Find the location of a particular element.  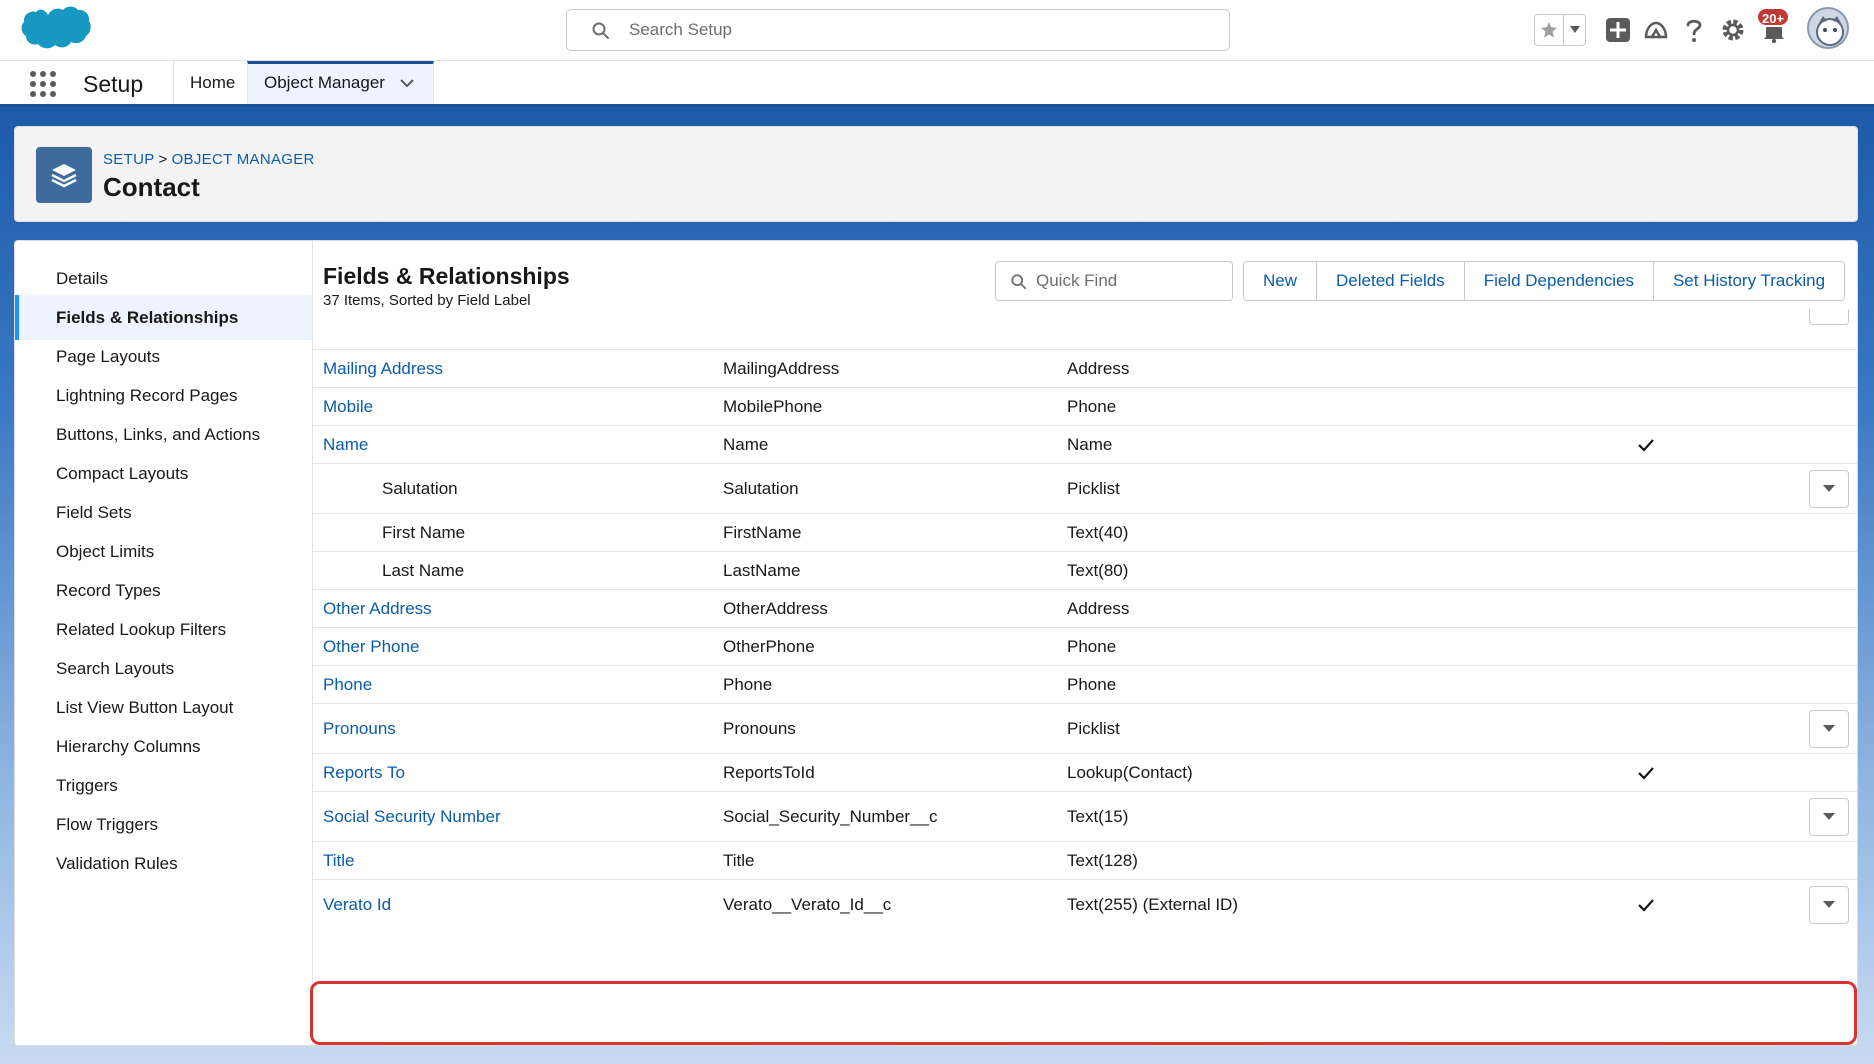

section-title: Fields & Relationships is located at coordinates (446, 276).